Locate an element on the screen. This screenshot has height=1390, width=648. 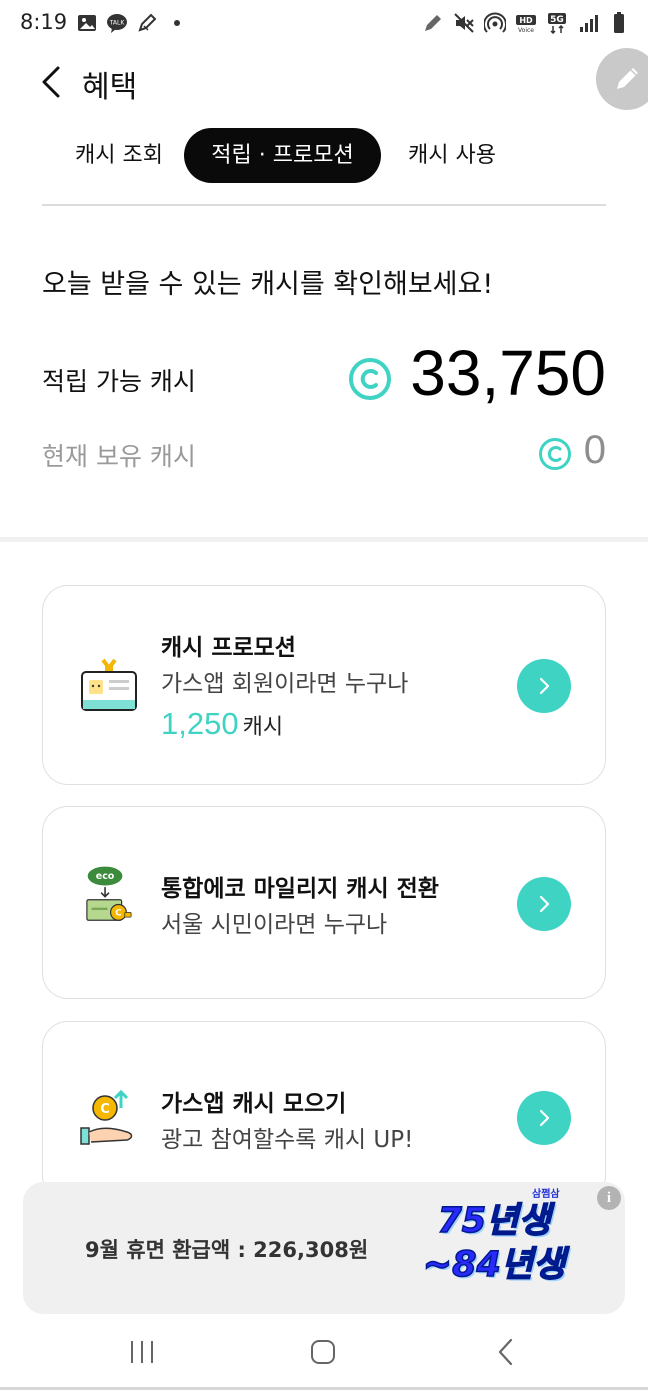
card-amount: 1,250 캐시 is located at coordinates (222, 724).